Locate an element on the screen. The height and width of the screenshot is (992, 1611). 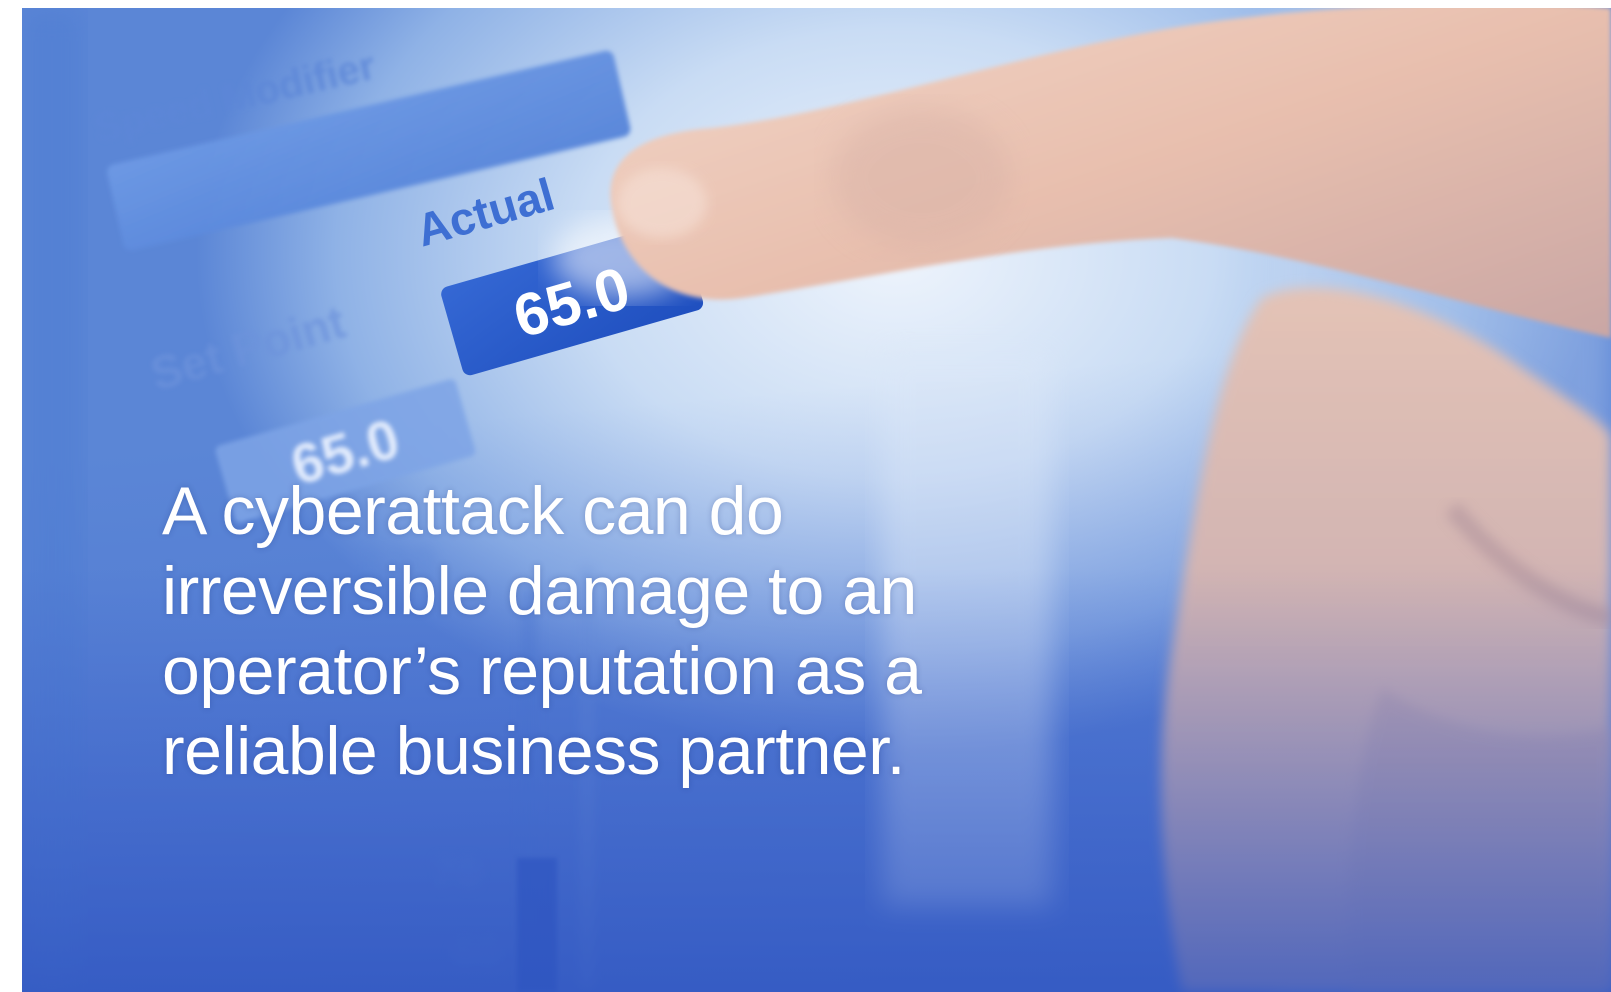
headline-line: irreversible damage to an is located at coordinates (539, 591).